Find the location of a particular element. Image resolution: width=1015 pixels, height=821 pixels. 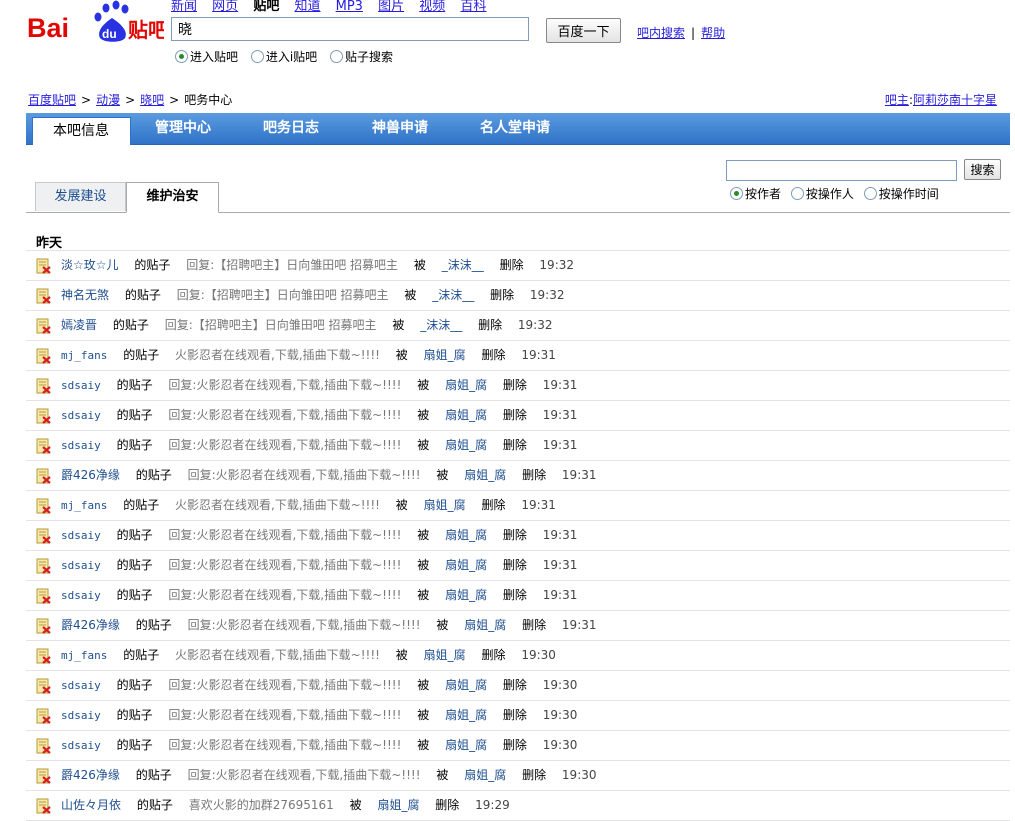

scope-label: 进入贴吧 is located at coordinates (214, 57).